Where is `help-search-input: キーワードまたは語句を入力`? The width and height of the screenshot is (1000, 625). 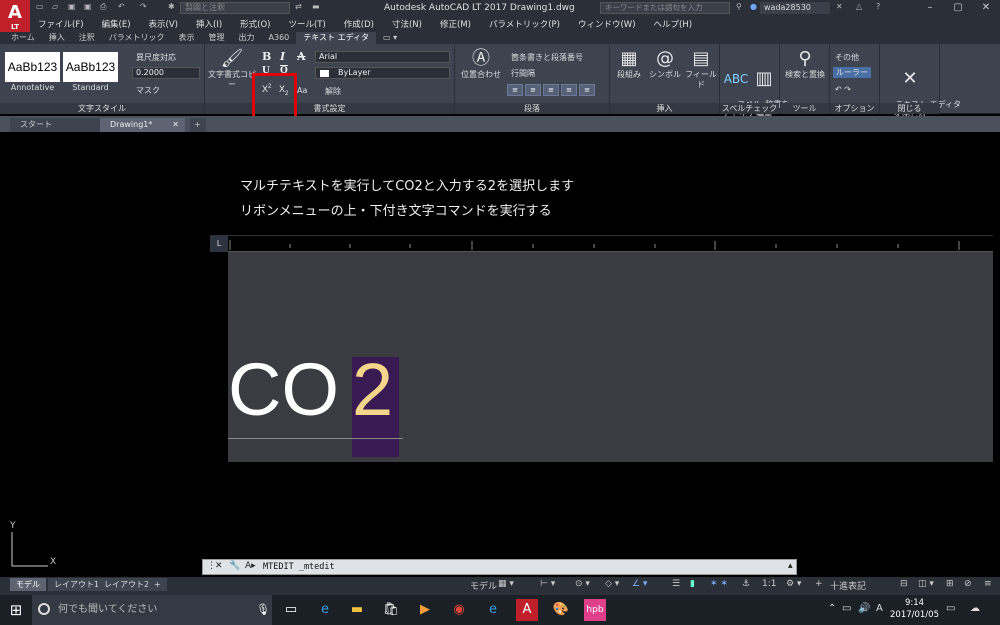 help-search-input: キーワードまたは語句を入力 is located at coordinates (665, 8).